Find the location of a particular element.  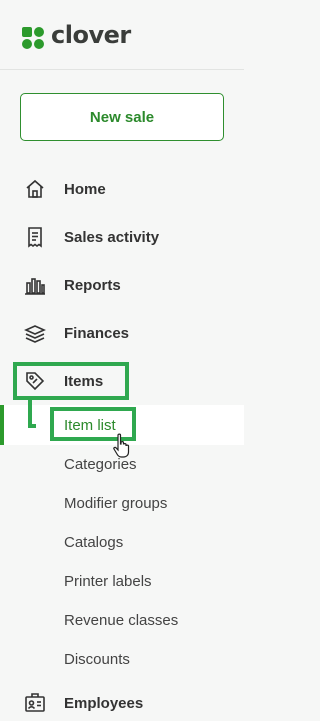

submenu-item-printer-labels: Printer labels is located at coordinates (122, 581).